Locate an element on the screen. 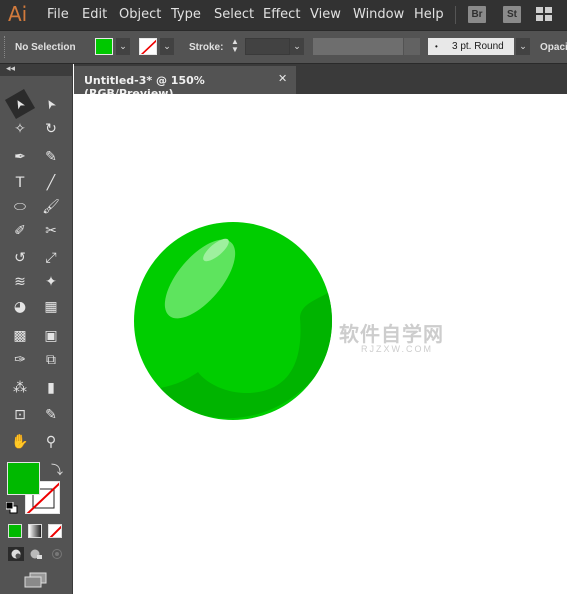 Image resolution: width=567 pixels, height=594 pixels. watermark-text: 软件自学网 is located at coordinates (391, 334).